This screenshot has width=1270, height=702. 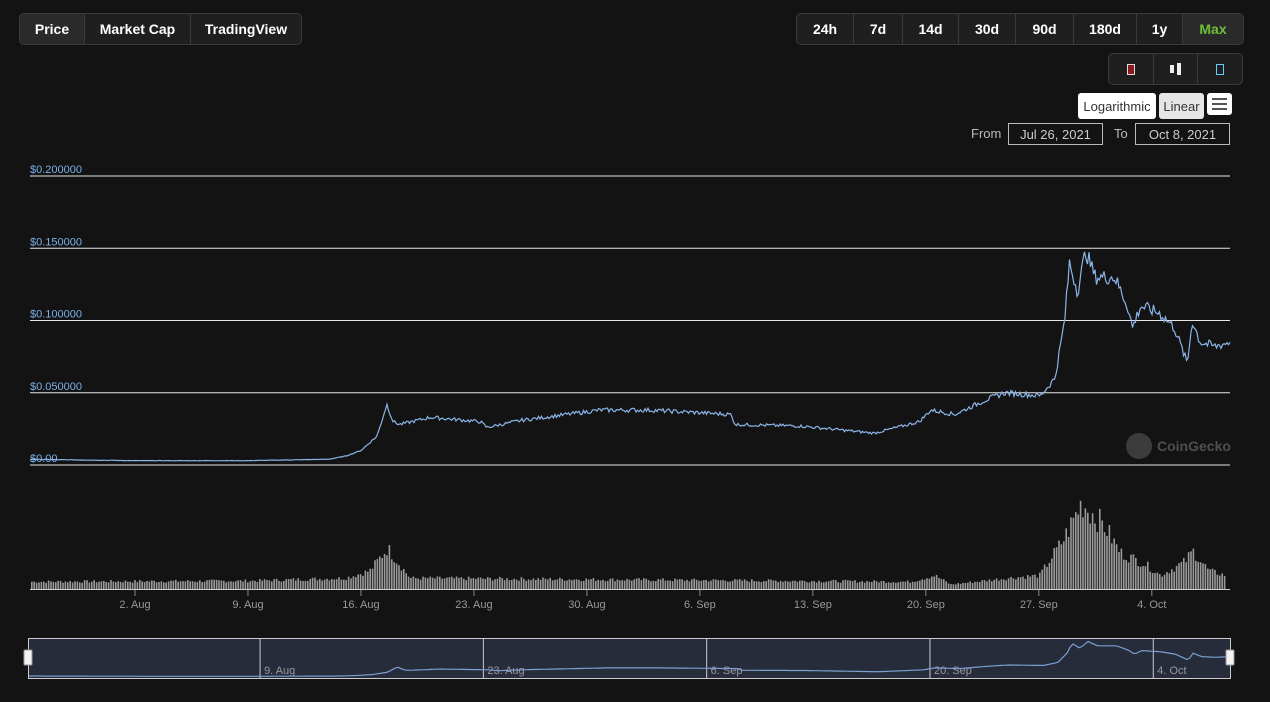 What do you see at coordinates (727, 671) in the screenshot?
I see `navigator-tick-label: 6. Sep` at bounding box center [727, 671].